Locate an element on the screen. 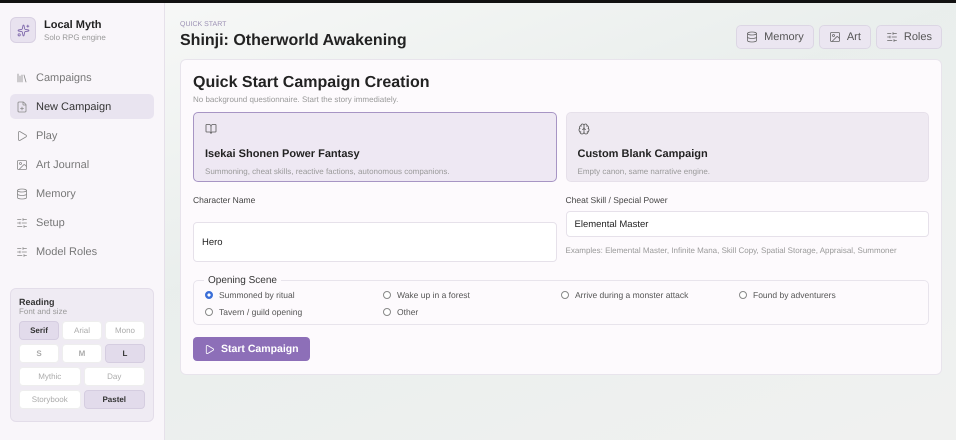 This screenshot has height=440, width=956. option-button: Serif is located at coordinates (39, 330).